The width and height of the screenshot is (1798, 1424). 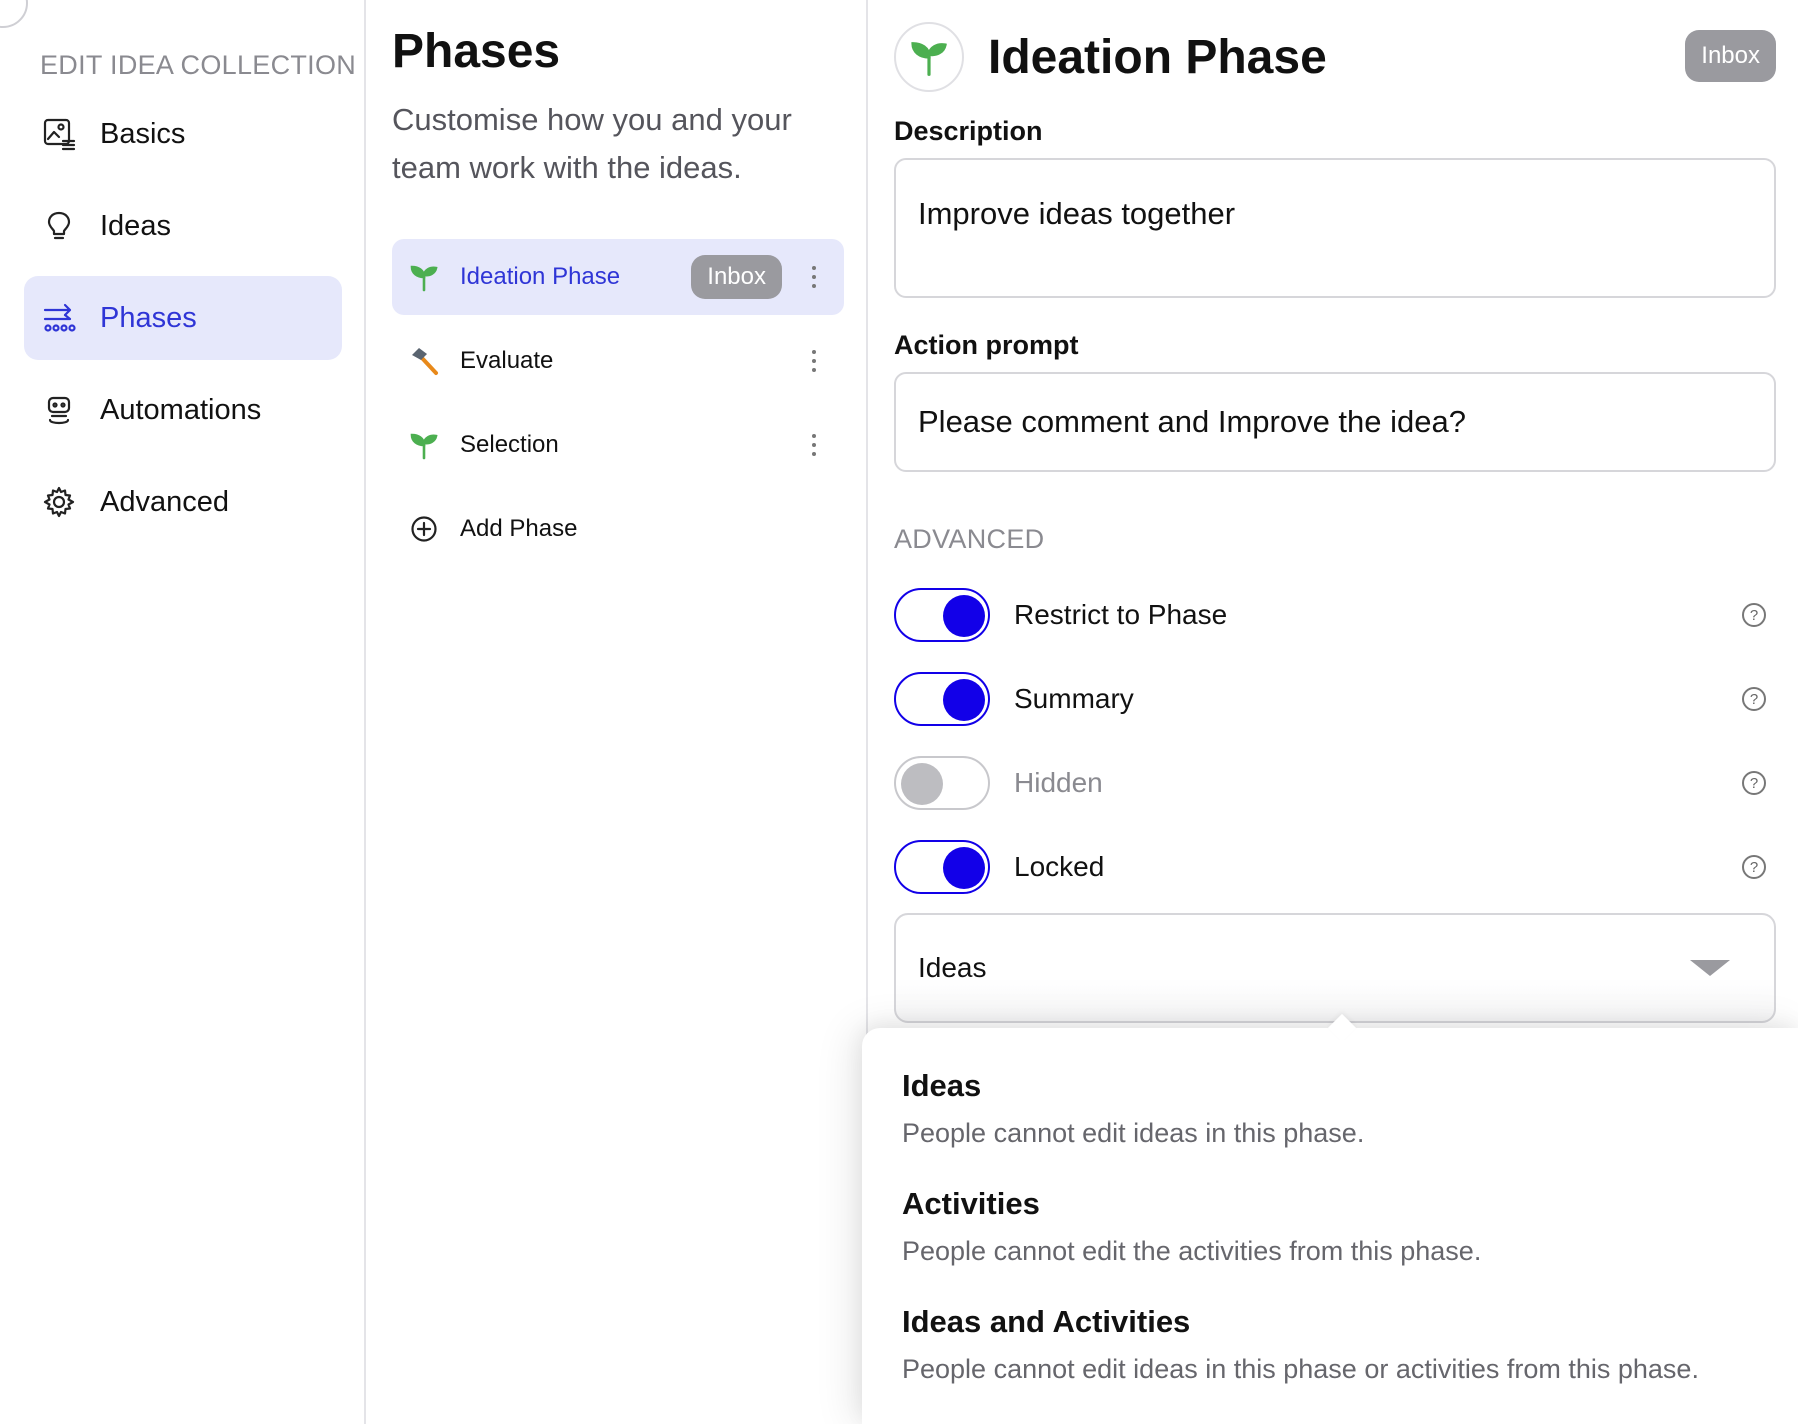 What do you see at coordinates (969, 539) in the screenshot?
I see `advanced-section-title: ADVANCED` at bounding box center [969, 539].